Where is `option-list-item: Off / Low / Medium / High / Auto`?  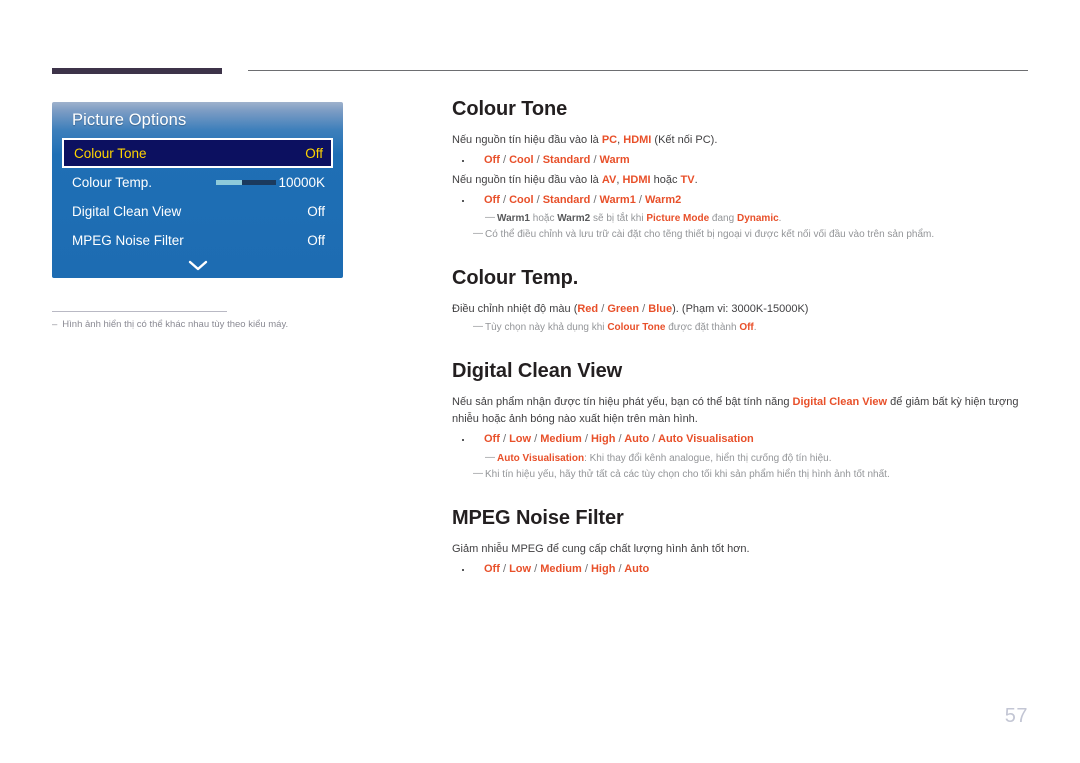 option-list-item: Off / Low / Medium / High / Auto is located at coordinates (741, 569).